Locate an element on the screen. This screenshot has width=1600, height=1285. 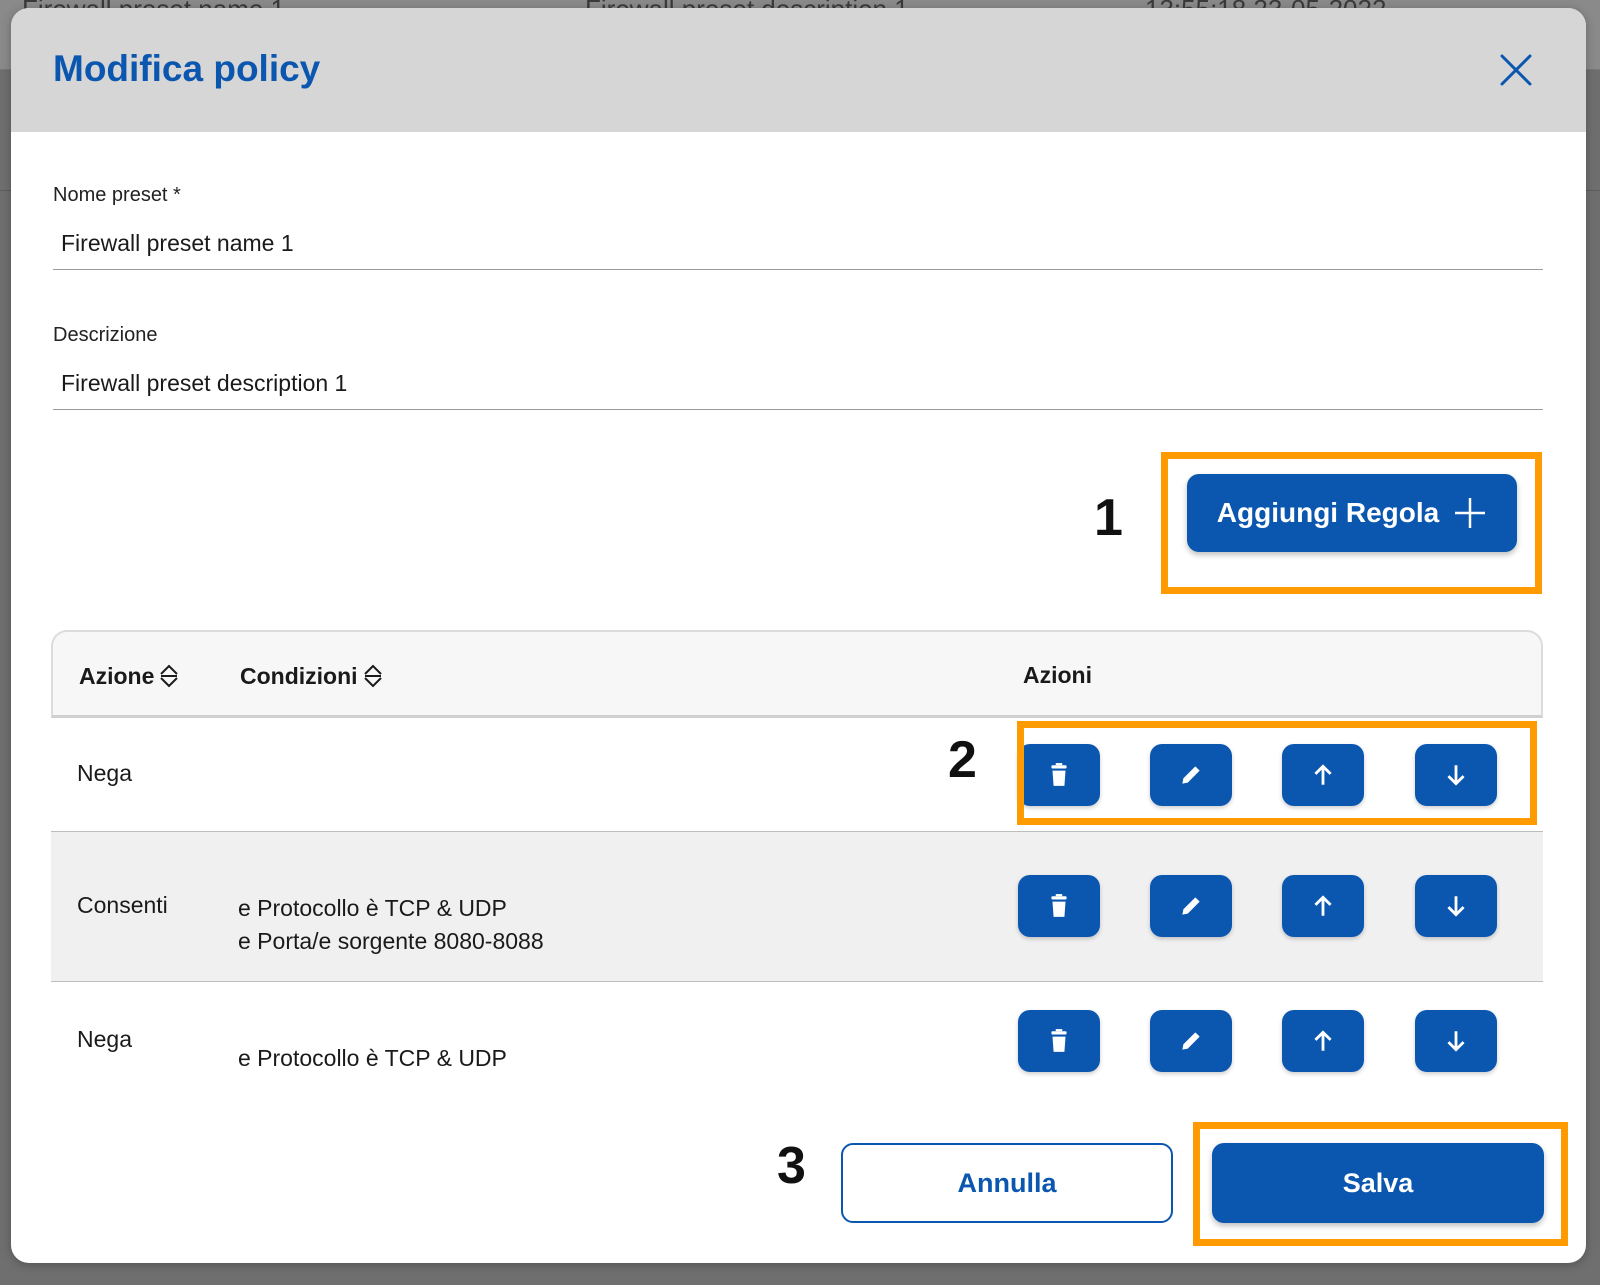
column-header-action-label: Azione is located at coordinates (117, 675).